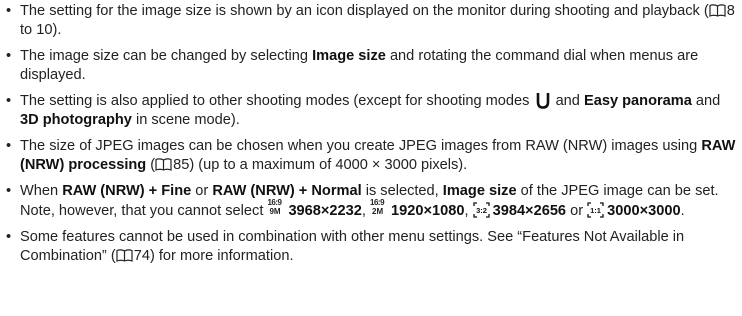  I want to click on item-text: ) for more information., so click(221, 256).